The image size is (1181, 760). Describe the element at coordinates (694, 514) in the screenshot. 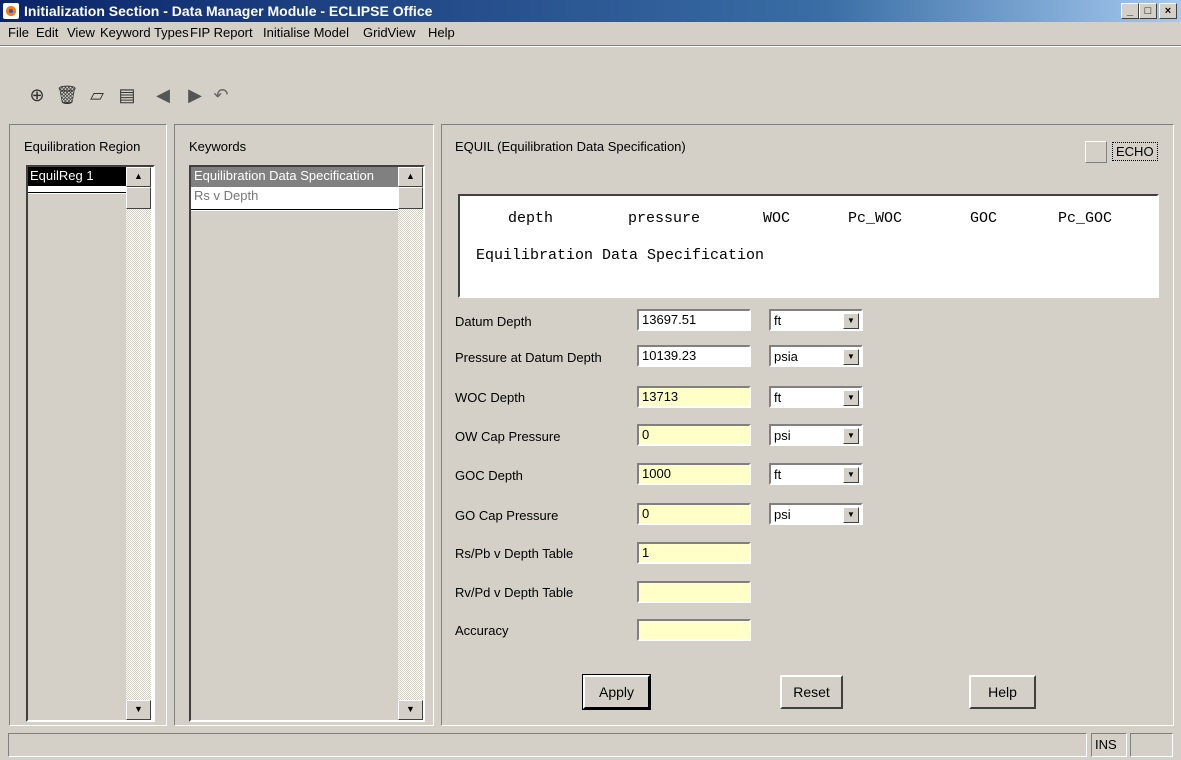

I see `go-cap-pressure-input: 0` at that location.